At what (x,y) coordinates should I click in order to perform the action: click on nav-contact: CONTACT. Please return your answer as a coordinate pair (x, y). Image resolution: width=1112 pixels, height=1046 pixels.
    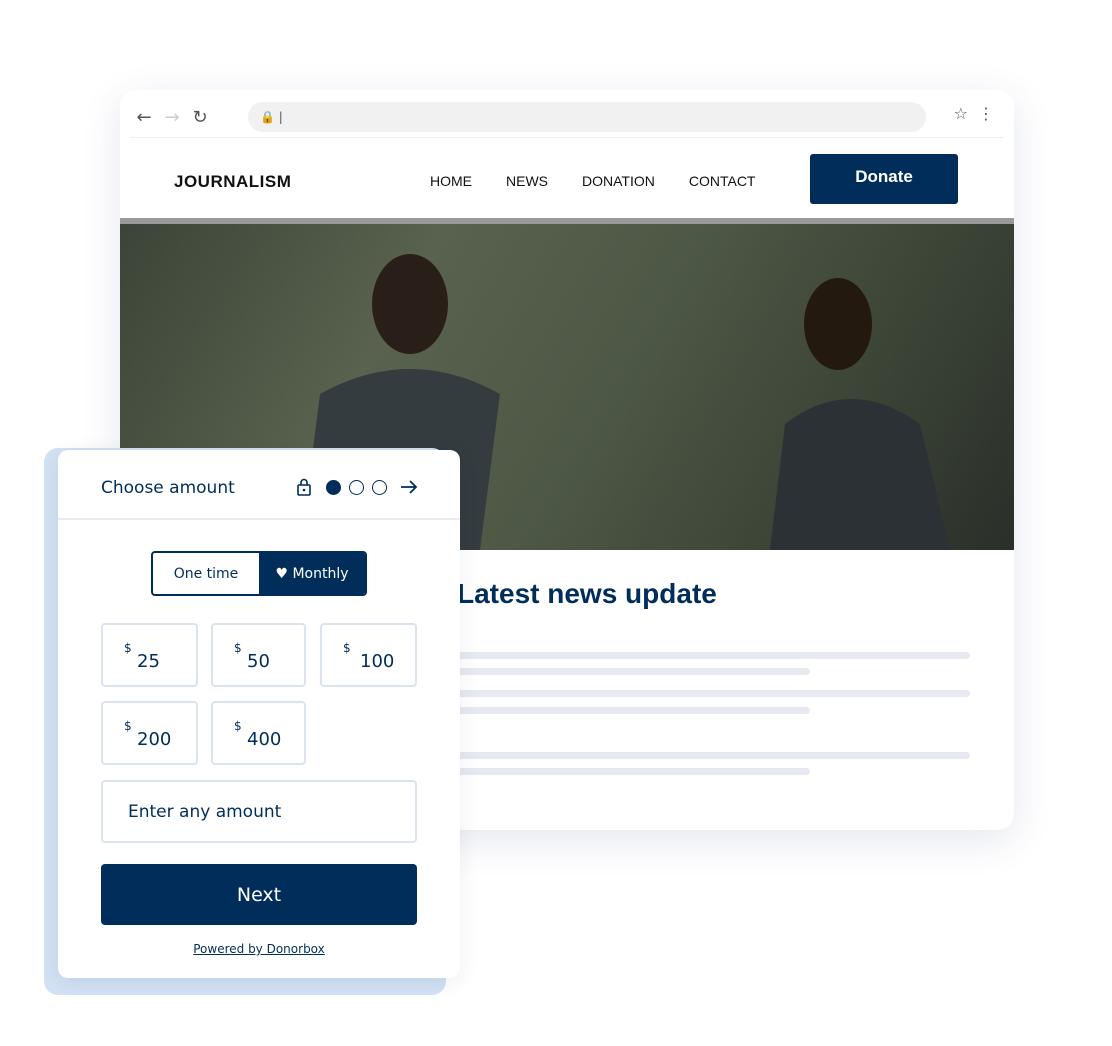
    Looking at the image, I should click on (722, 181).